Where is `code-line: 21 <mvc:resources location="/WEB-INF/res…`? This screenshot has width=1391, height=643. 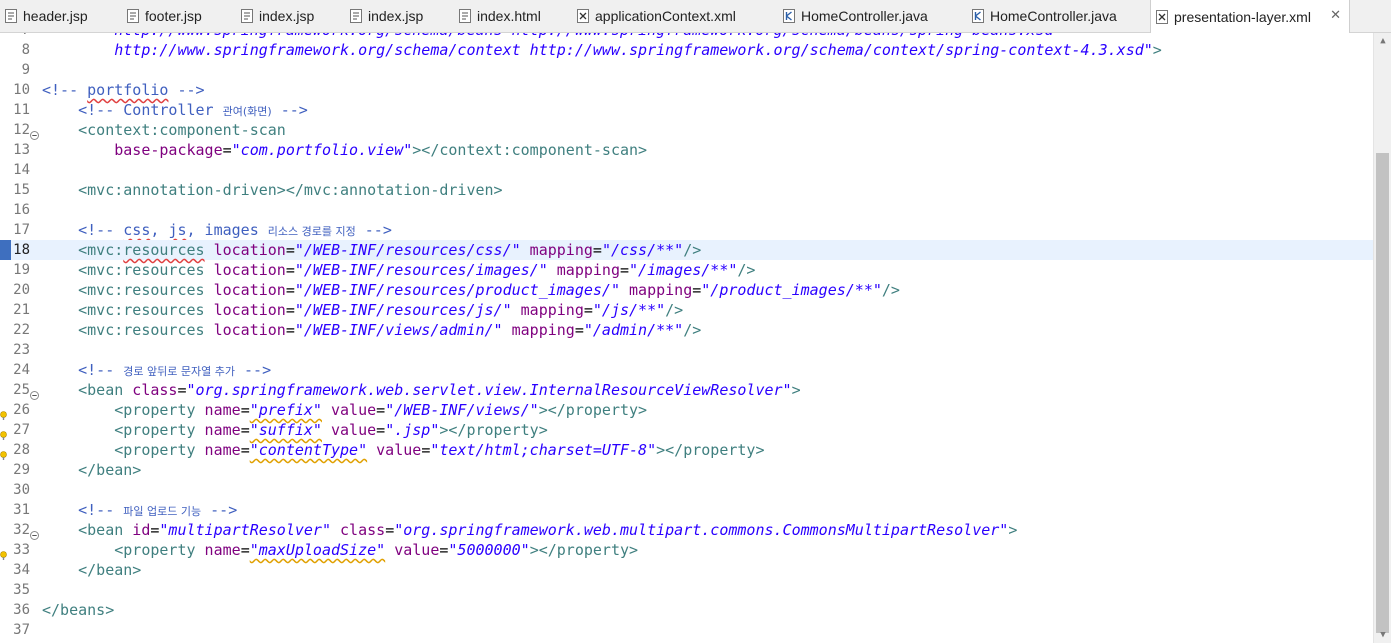
code-line: 21 <mvc:resources location="/WEB-INF/res… is located at coordinates (686, 310).